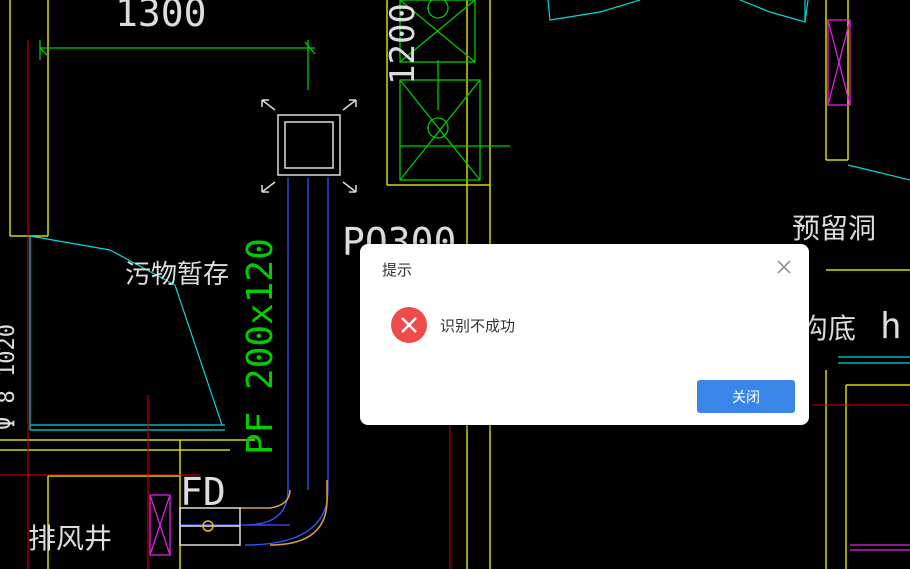 This screenshot has width=910, height=569. Describe the element at coordinates (409, 325) in the screenshot. I see `error-circle-icon` at that location.